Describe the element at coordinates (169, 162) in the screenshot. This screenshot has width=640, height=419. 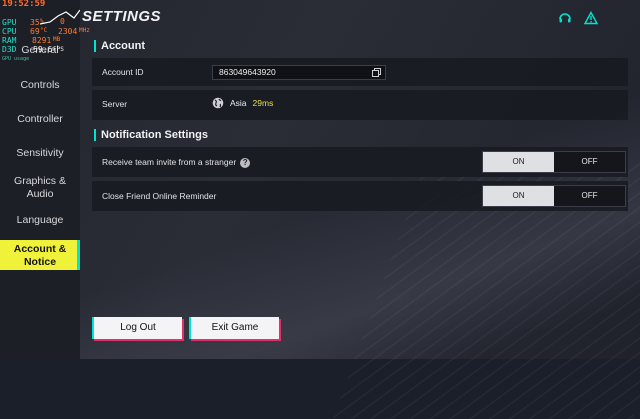
I see `notification-label: Receive team invite from a stranger` at that location.